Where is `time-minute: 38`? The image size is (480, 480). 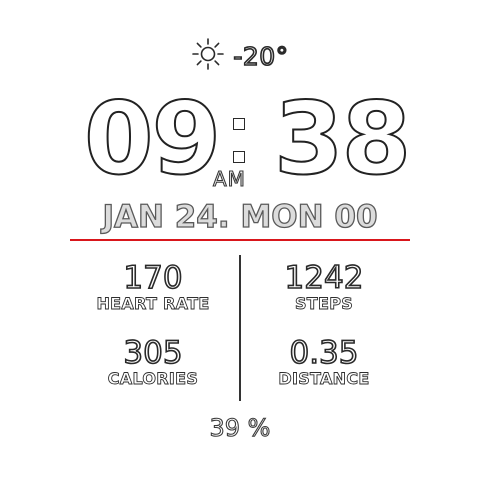
time-minute: 38 is located at coordinates (342, 138).